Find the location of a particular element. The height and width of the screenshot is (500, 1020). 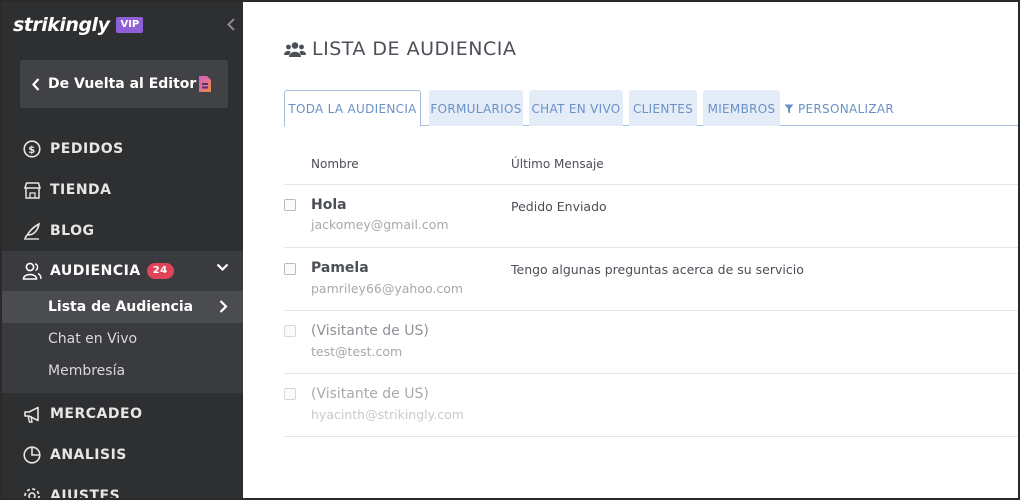

back-to-editor-button: De Vuelta al Editor is located at coordinates (124, 84).